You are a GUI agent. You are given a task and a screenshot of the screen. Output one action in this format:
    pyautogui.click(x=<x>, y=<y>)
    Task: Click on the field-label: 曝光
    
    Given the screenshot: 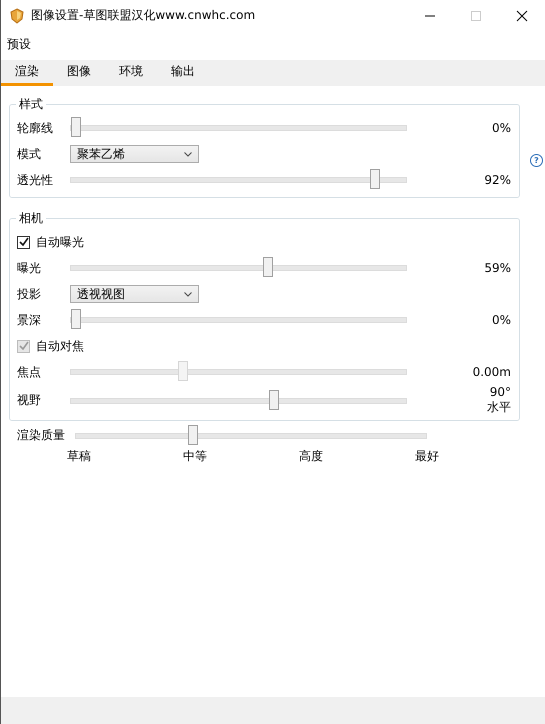 What is the action you would take?
    pyautogui.click(x=29, y=268)
    